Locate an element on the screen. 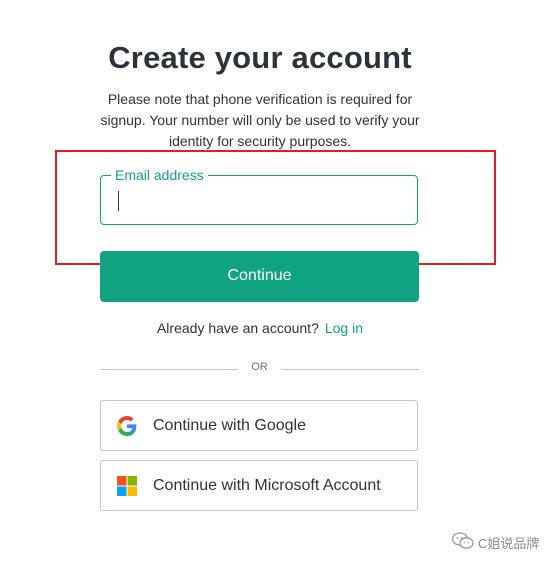  continue-with-microsoft-button: Continue with Microsoft Account is located at coordinates (259, 485).